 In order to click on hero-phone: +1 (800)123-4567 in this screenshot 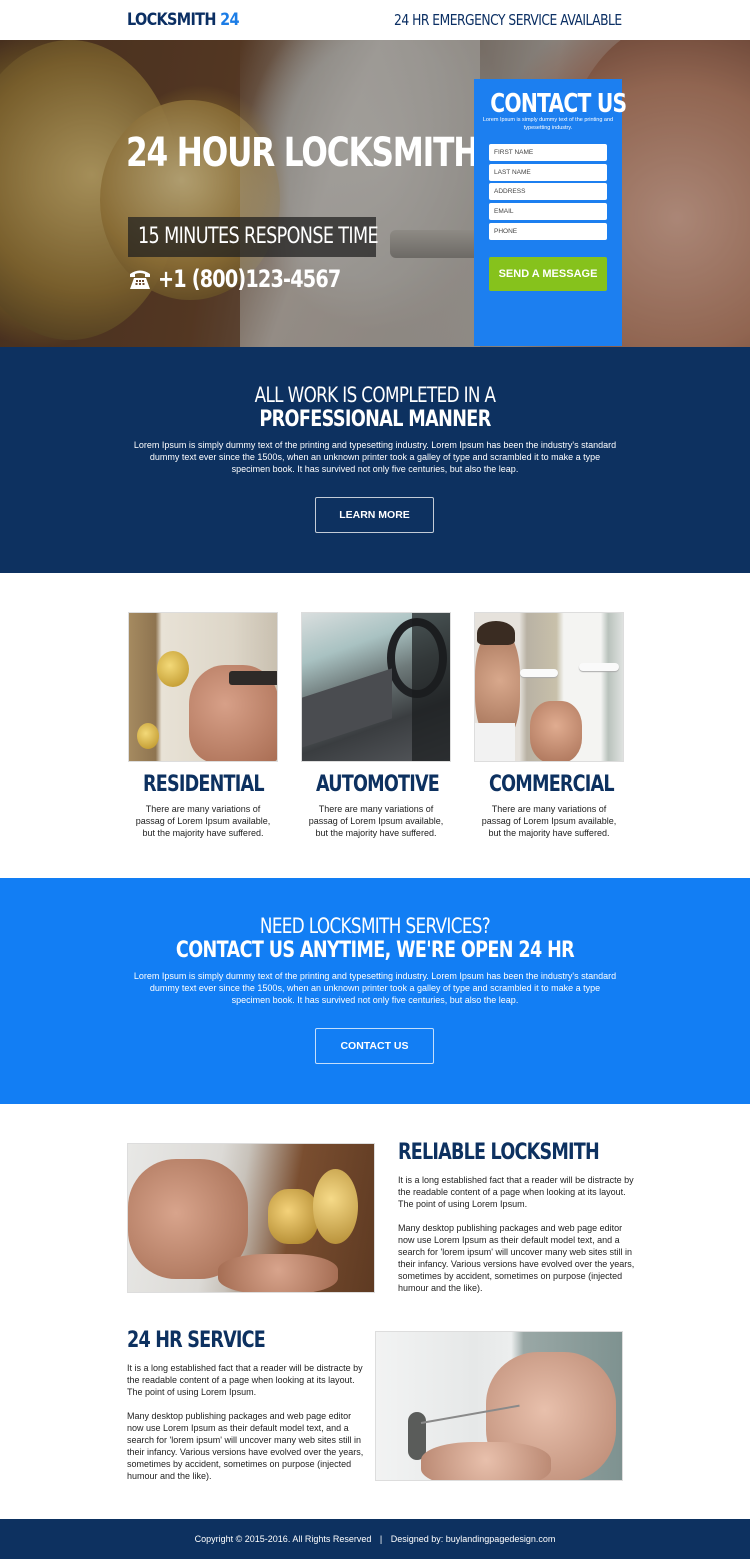, I will do `click(257, 279)`.